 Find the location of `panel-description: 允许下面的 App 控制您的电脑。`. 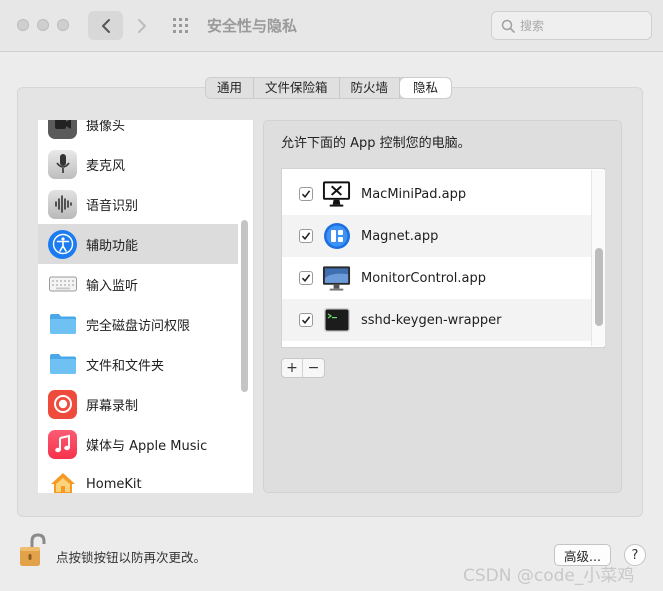

panel-description: 允许下面的 App 控制您的电脑。 is located at coordinates (376, 143).